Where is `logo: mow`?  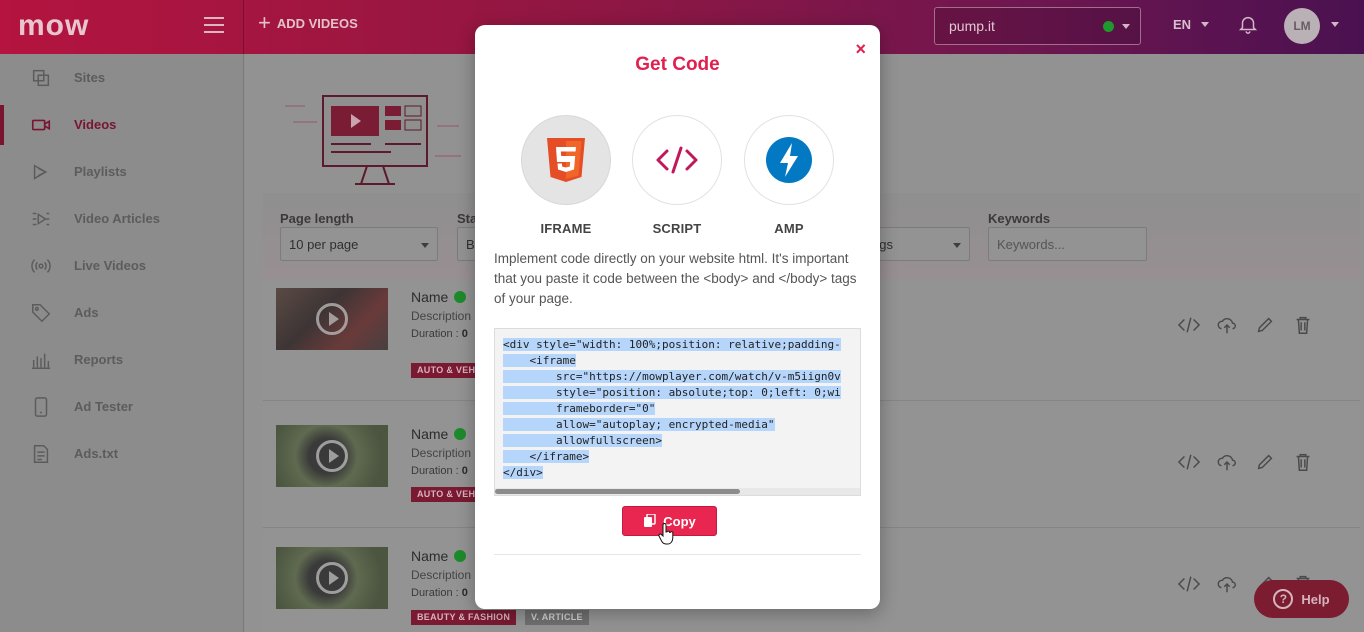 logo: mow is located at coordinates (53, 26).